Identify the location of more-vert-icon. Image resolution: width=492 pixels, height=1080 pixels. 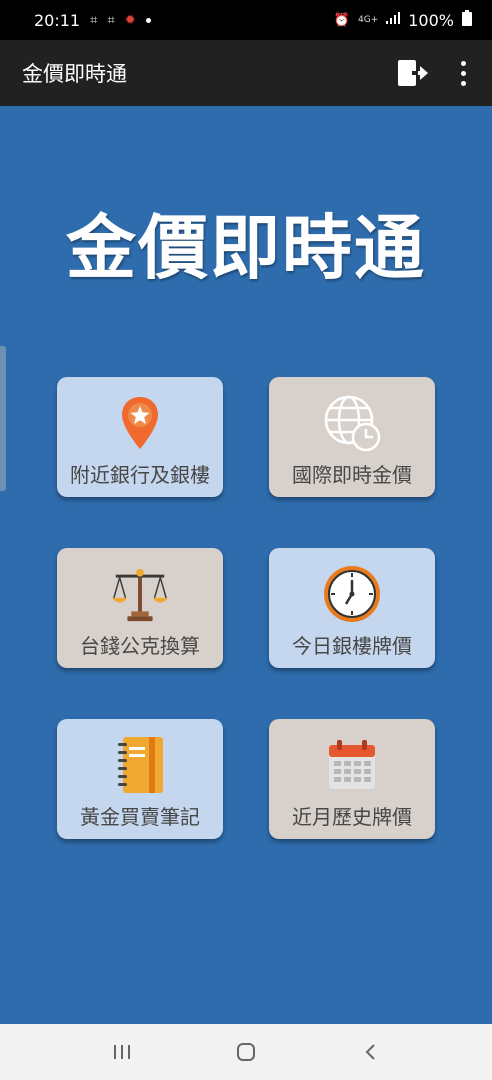
(463, 63).